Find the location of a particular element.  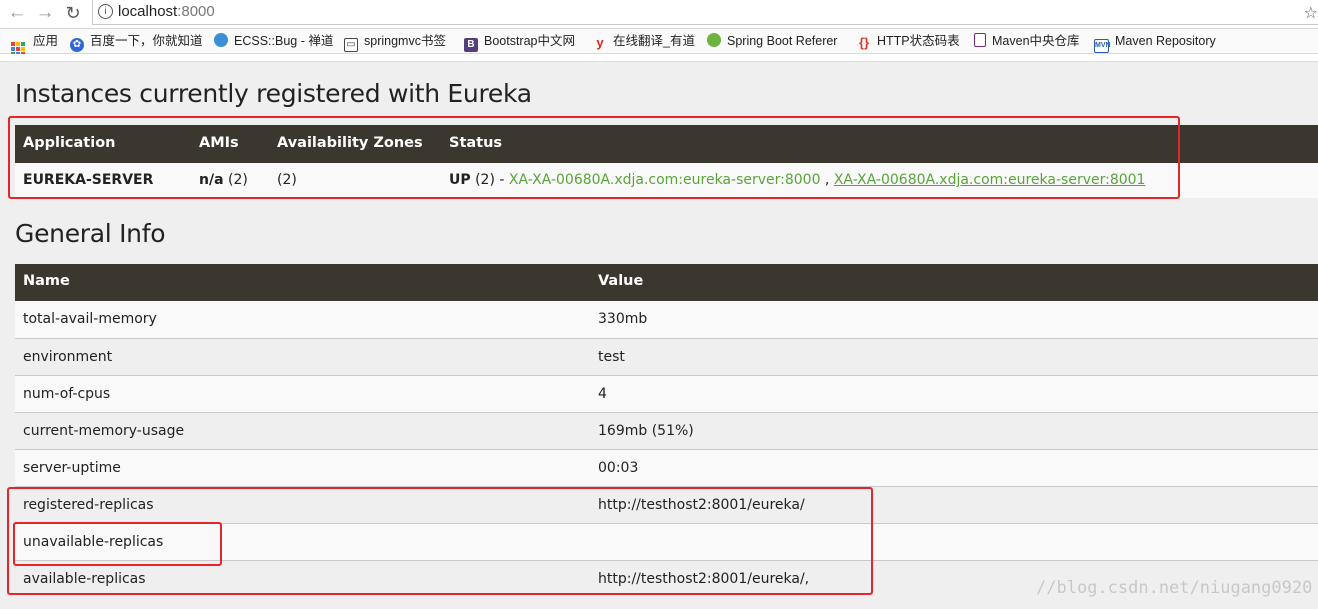

bookmark-label: Bootstrap中文网 is located at coordinates (530, 41).